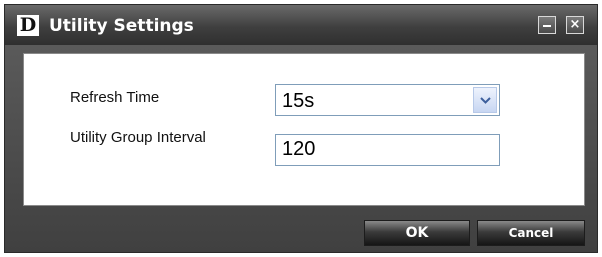 This screenshot has width=602, height=257. I want to click on utility-group-interval-field: 120, so click(387, 150).